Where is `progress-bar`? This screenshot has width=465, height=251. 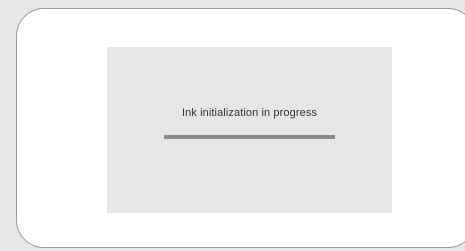
progress-bar is located at coordinates (249, 137).